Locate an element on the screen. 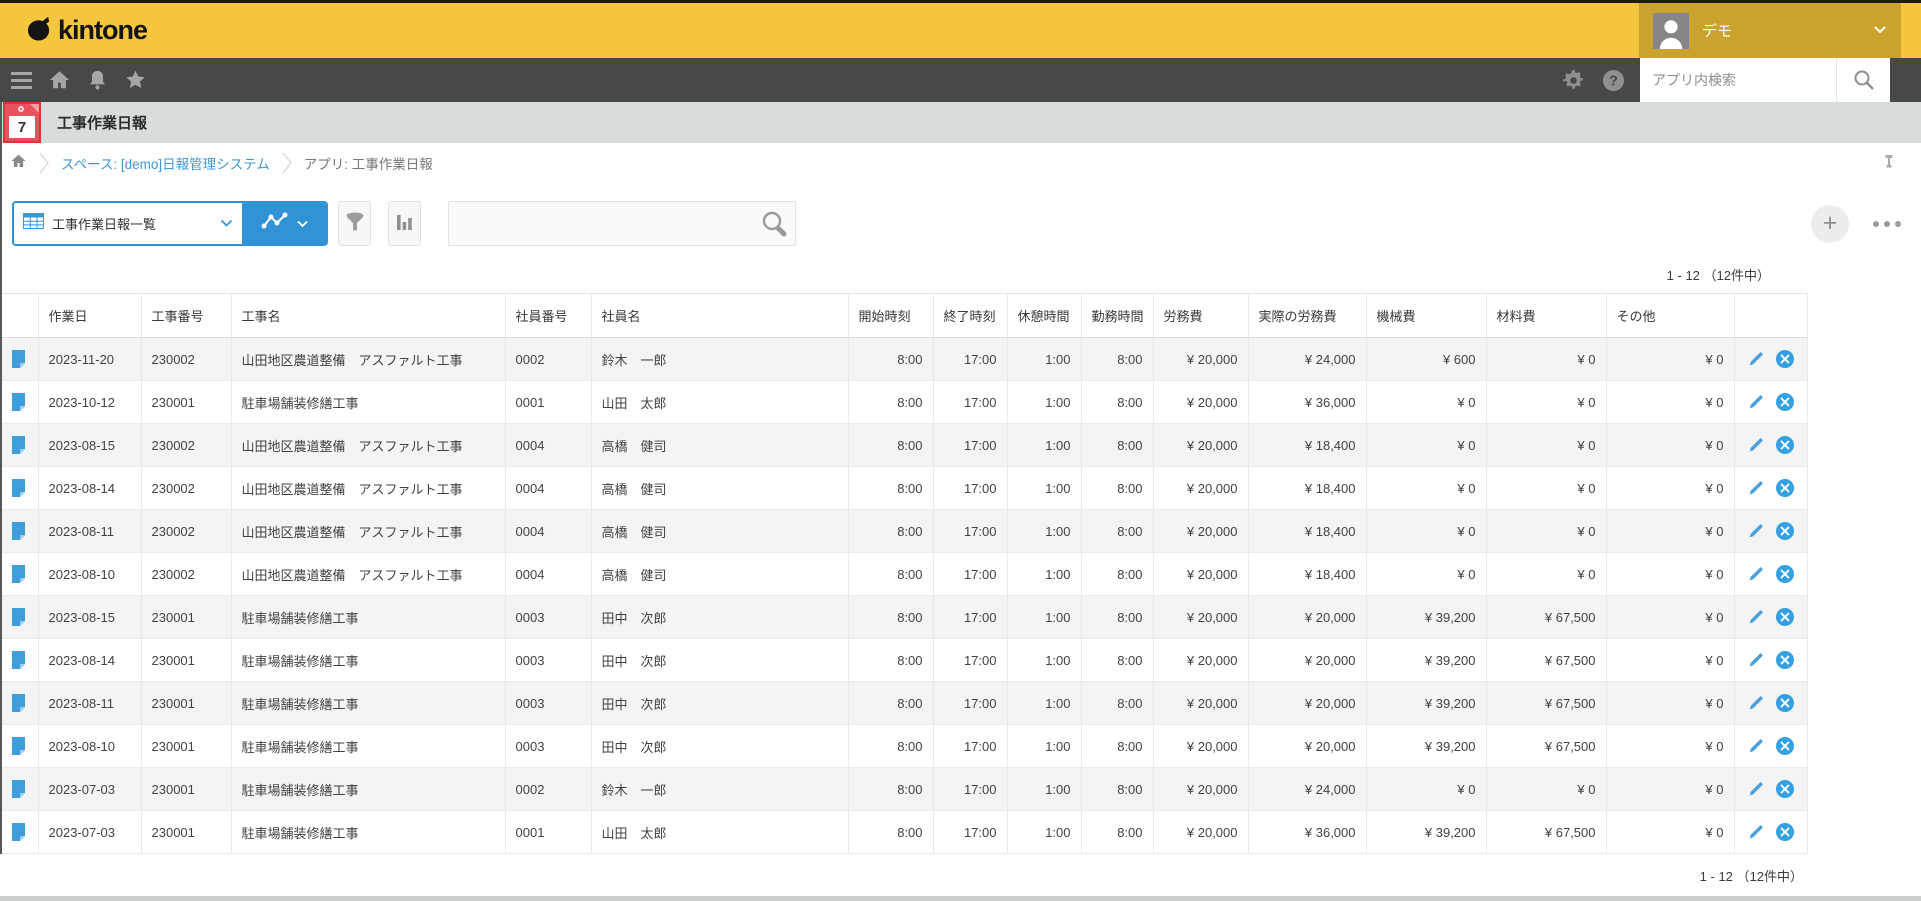 This screenshot has width=1921, height=901. cell-otherCost: ¥ 0 is located at coordinates (1670, 488).